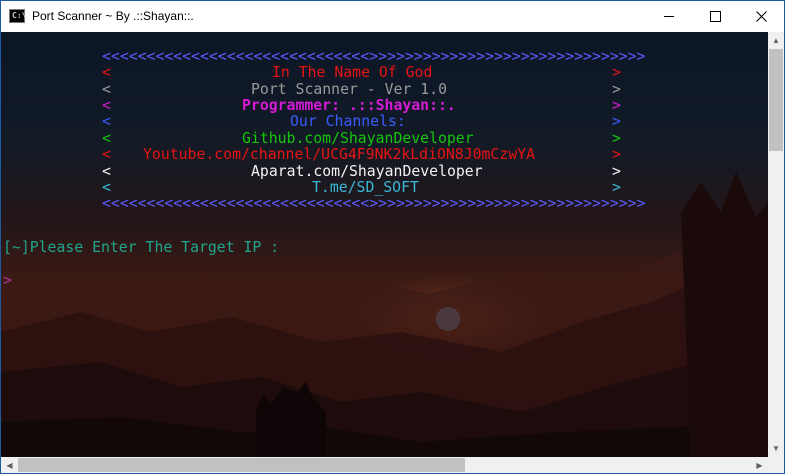  I want to click on banner-bracket-left-4: <, so click(106, 121).